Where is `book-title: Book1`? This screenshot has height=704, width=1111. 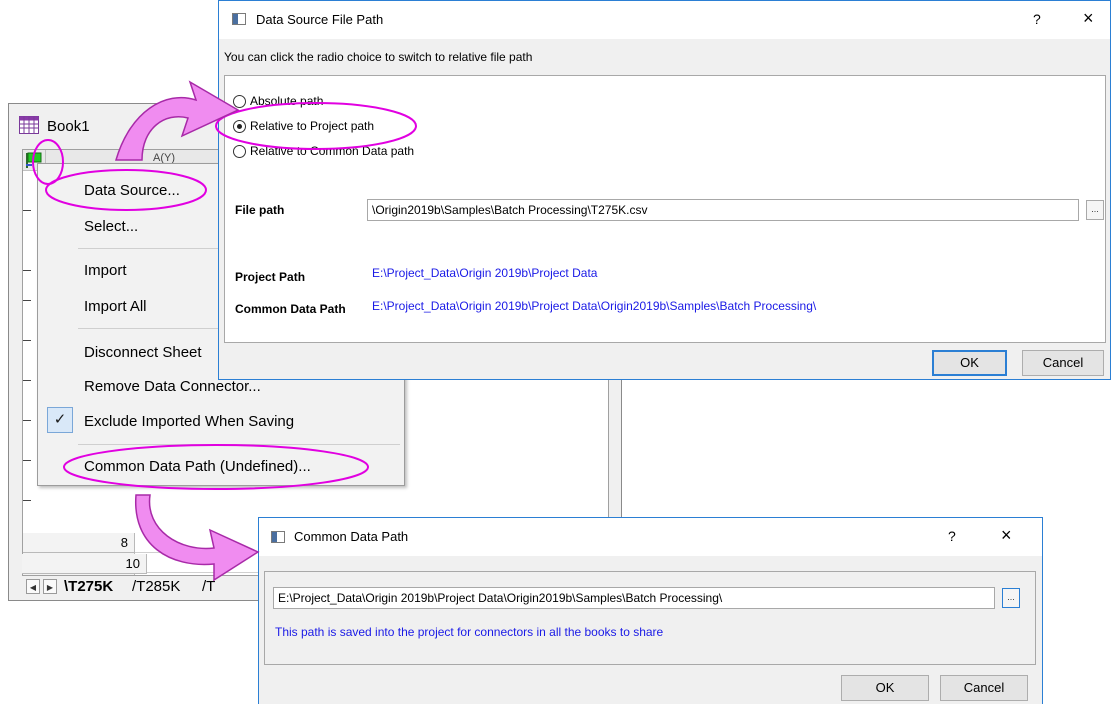
book-title: Book1 is located at coordinates (68, 126).